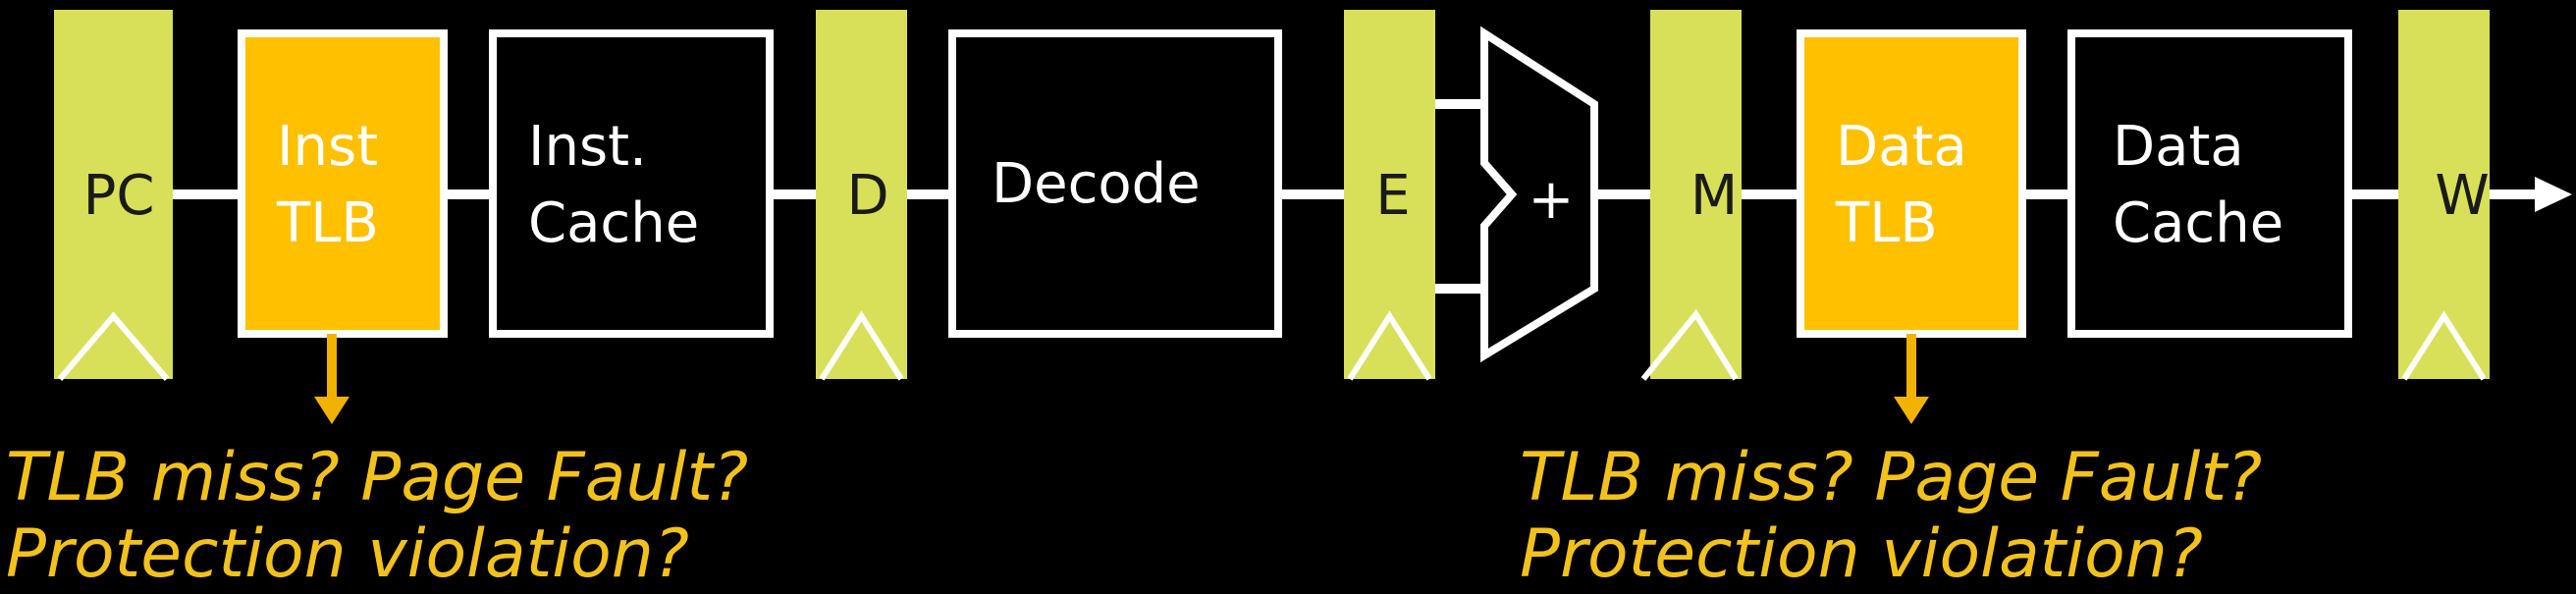  I want to click on stage-inst-cache: Inst. Cache, so click(631, 183).